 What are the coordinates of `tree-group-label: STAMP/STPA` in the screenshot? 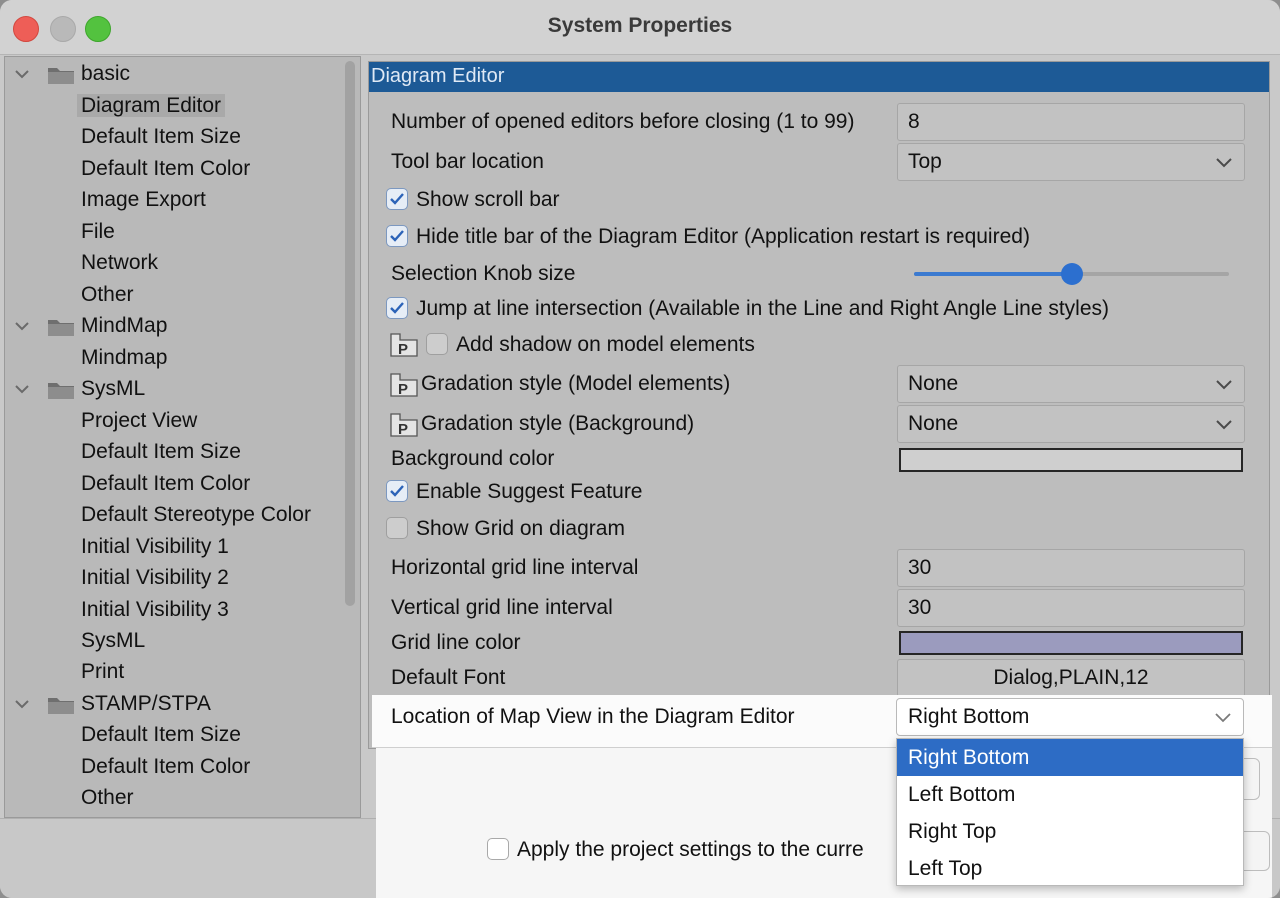 It's located at (146, 703).